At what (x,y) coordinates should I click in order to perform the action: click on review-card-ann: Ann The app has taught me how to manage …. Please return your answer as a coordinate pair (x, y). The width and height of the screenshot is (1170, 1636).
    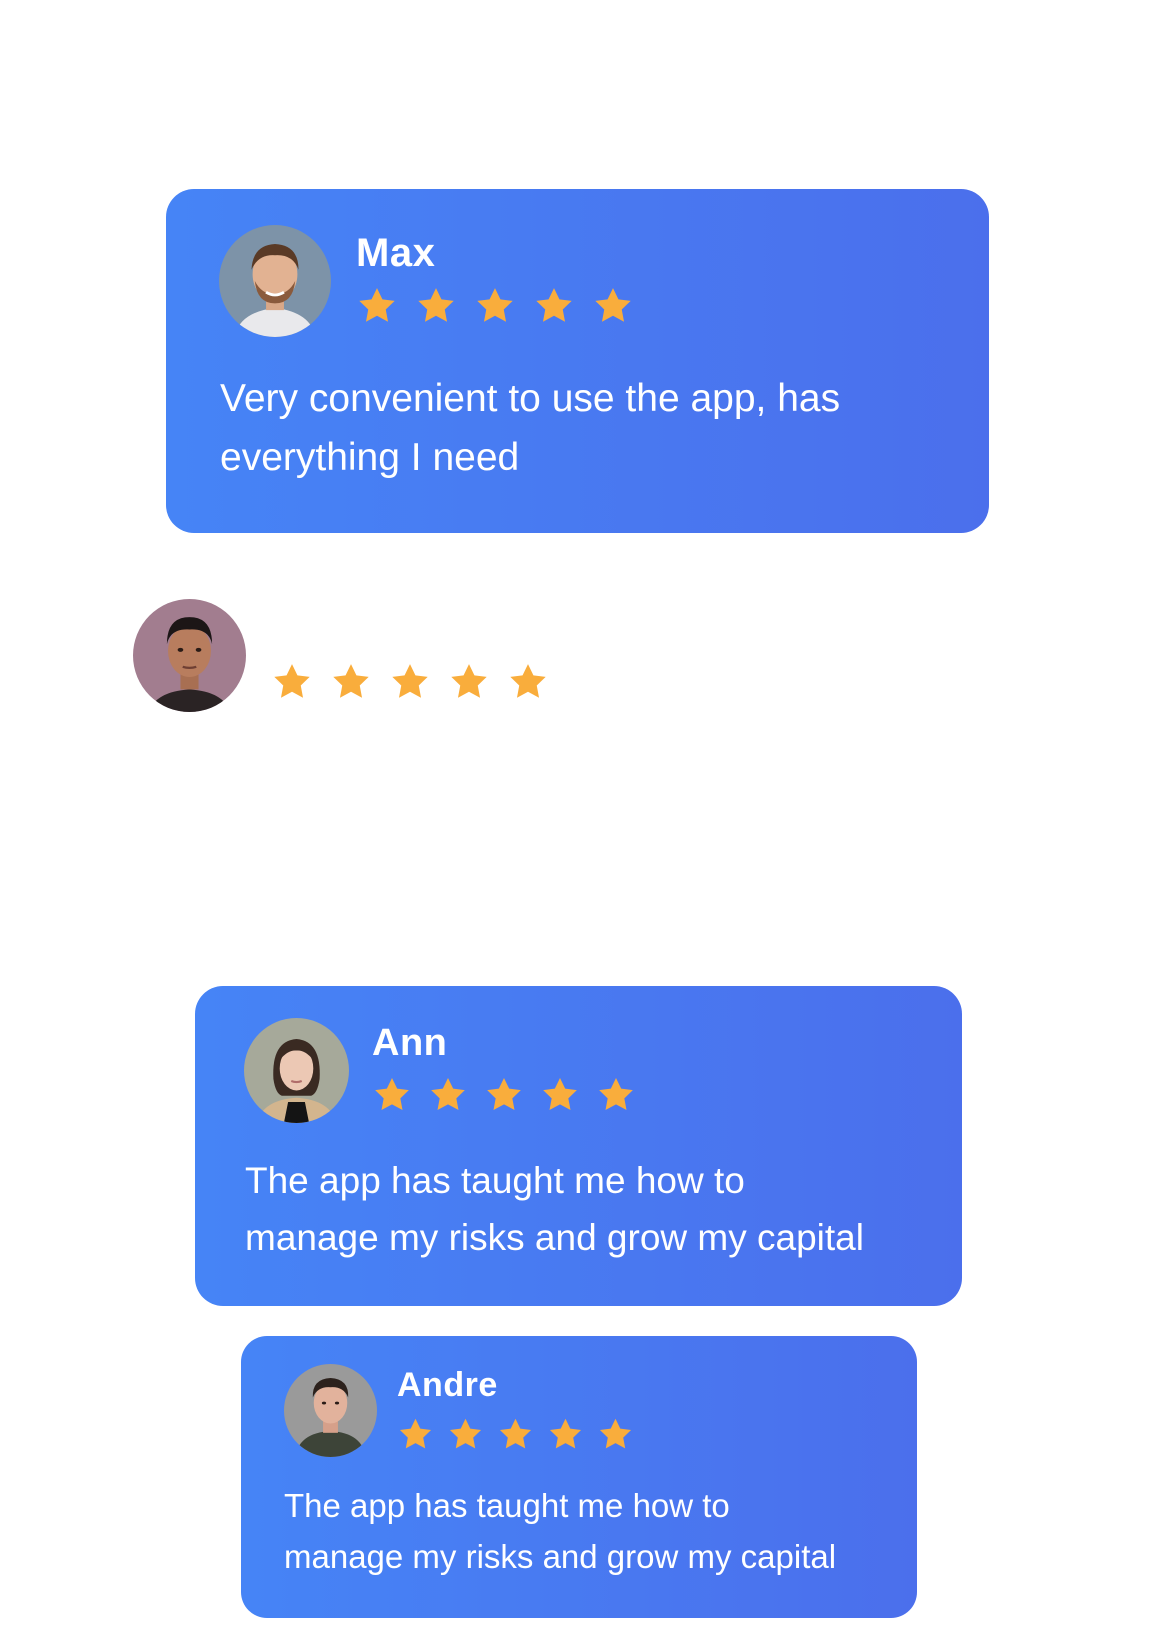
    Looking at the image, I should click on (578, 1146).